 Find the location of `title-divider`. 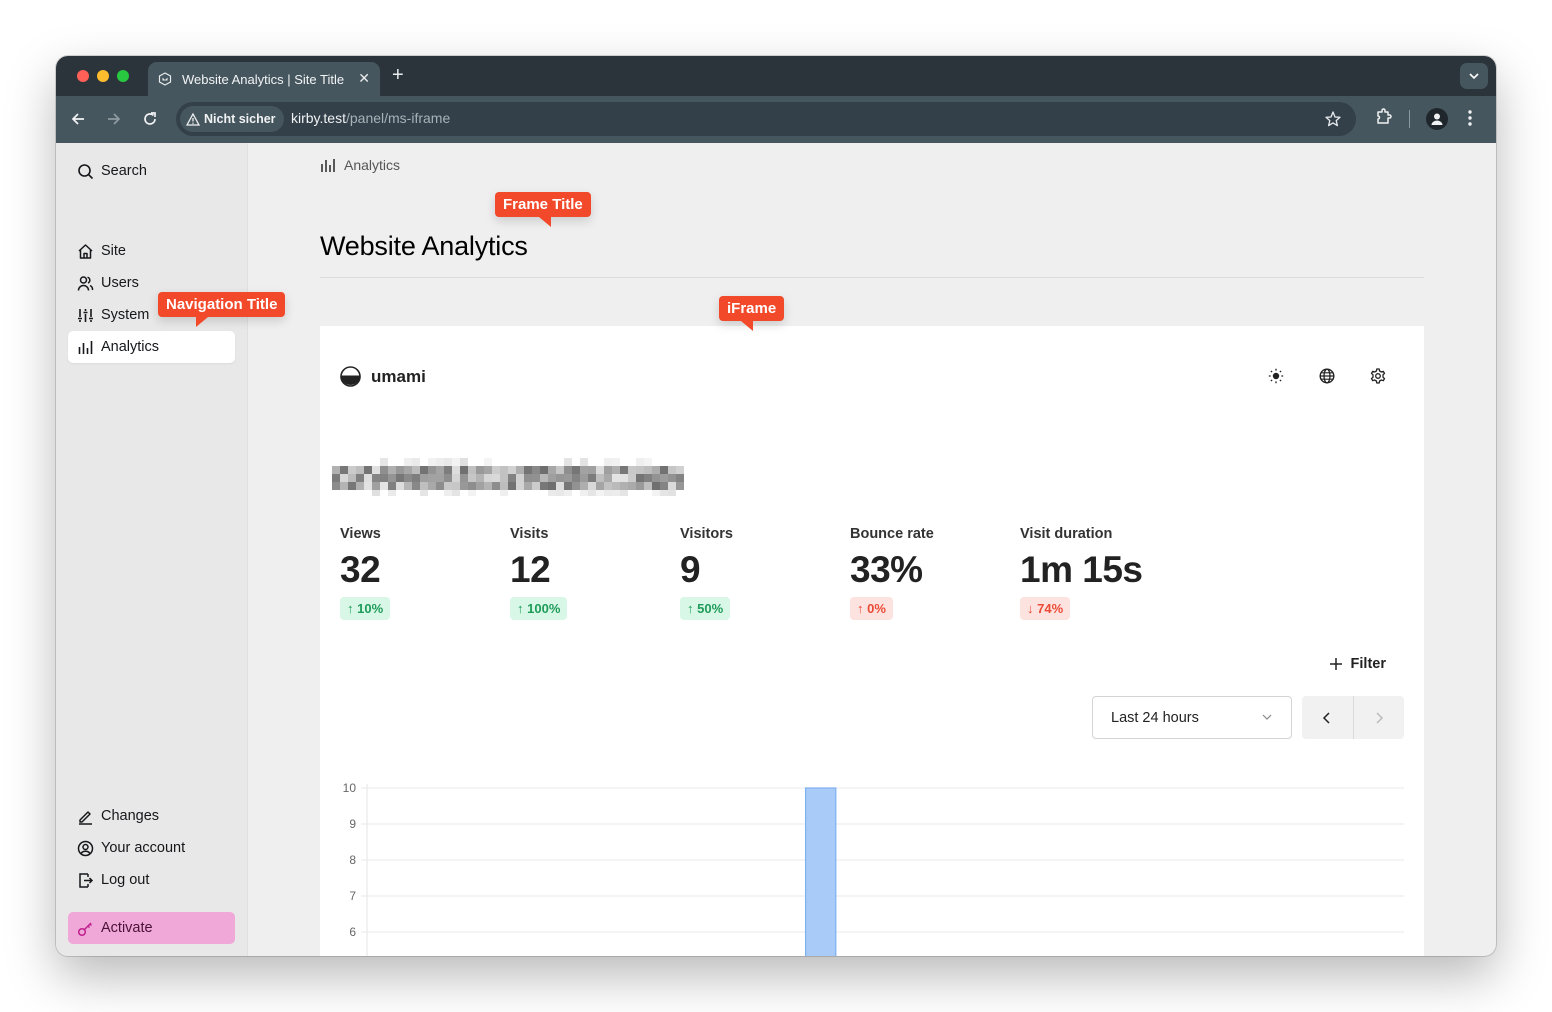

title-divider is located at coordinates (872, 277).